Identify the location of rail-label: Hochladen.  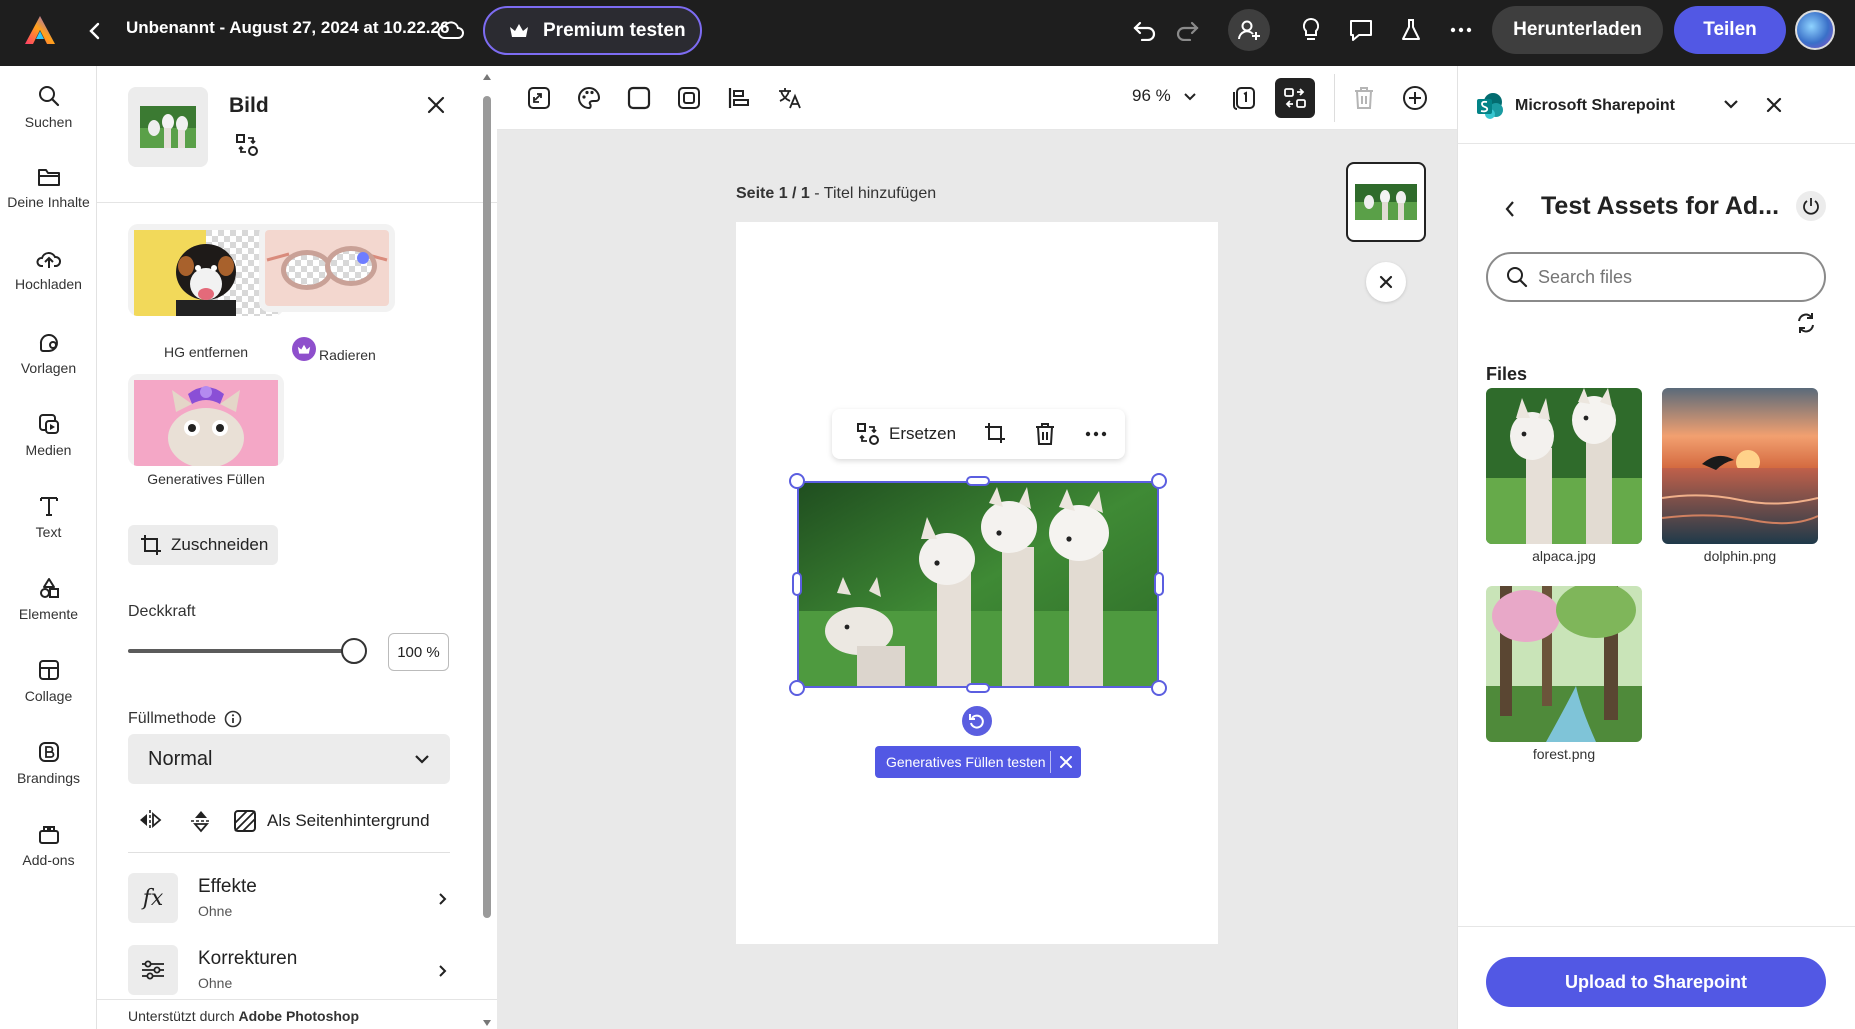
(48, 284).